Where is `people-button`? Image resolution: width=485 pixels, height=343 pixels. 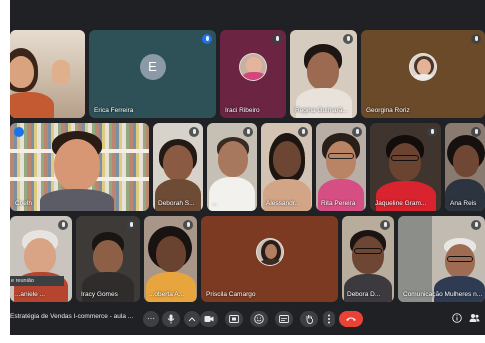 people-button is located at coordinates (474, 319).